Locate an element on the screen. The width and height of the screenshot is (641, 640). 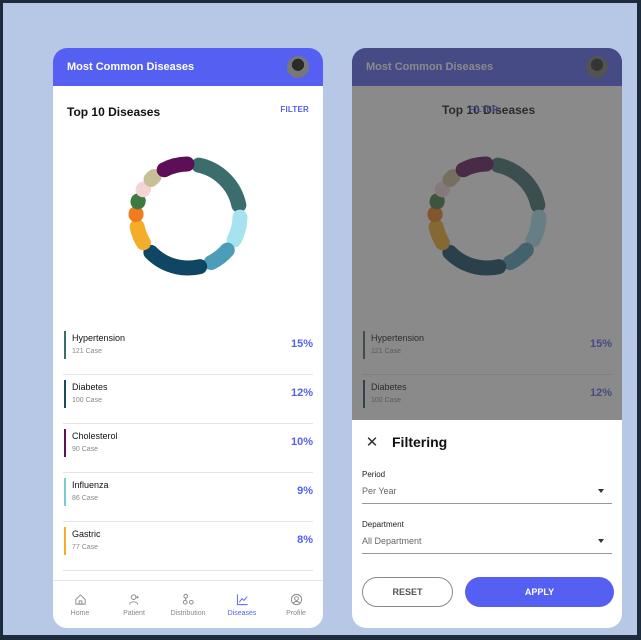
department-value: All Department is located at coordinates (392, 541).